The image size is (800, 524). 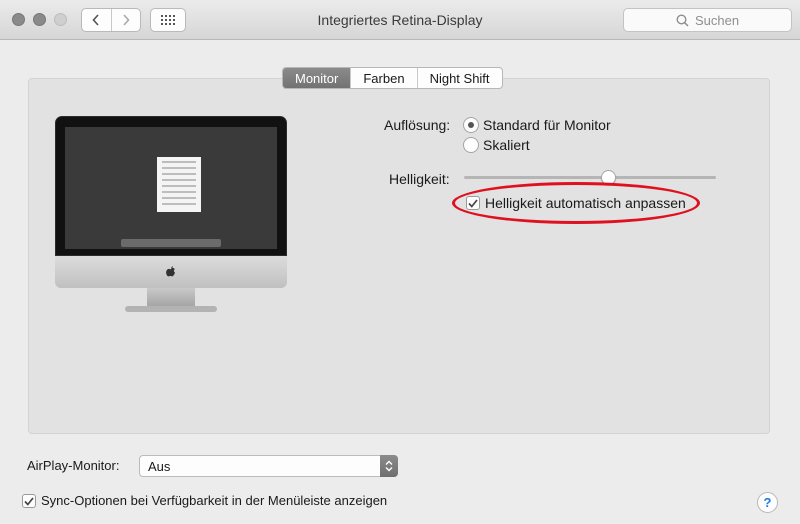 What do you see at coordinates (383, 78) in the screenshot?
I see `tab-farben: Farben` at bounding box center [383, 78].